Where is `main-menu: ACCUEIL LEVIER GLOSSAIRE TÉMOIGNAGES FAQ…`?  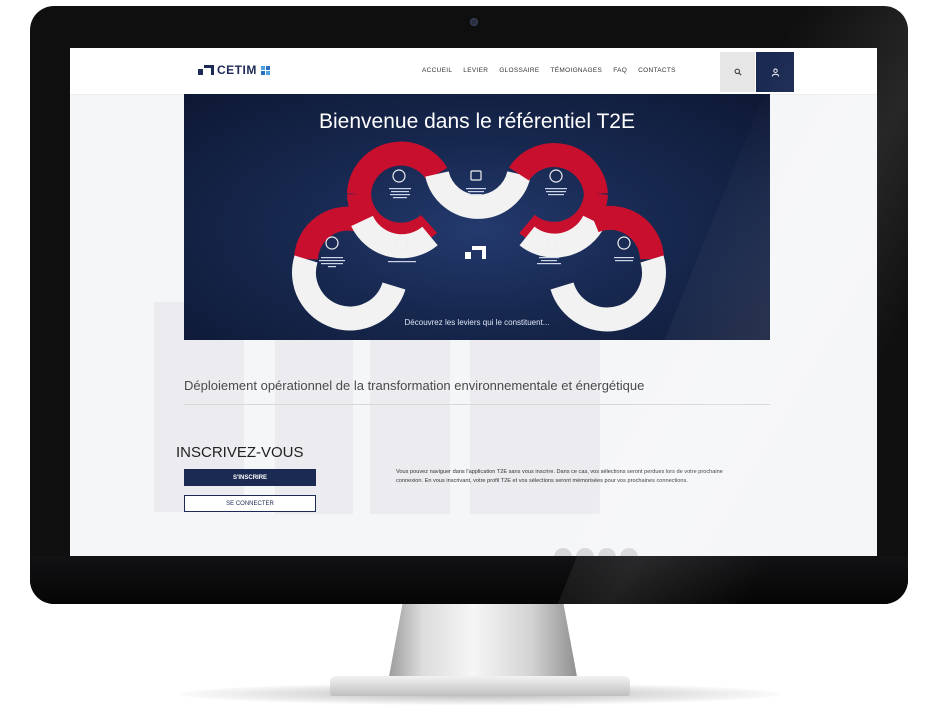 main-menu: ACCUEIL LEVIER GLOSSAIRE TÉMOIGNAGES FAQ… is located at coordinates (554, 70).